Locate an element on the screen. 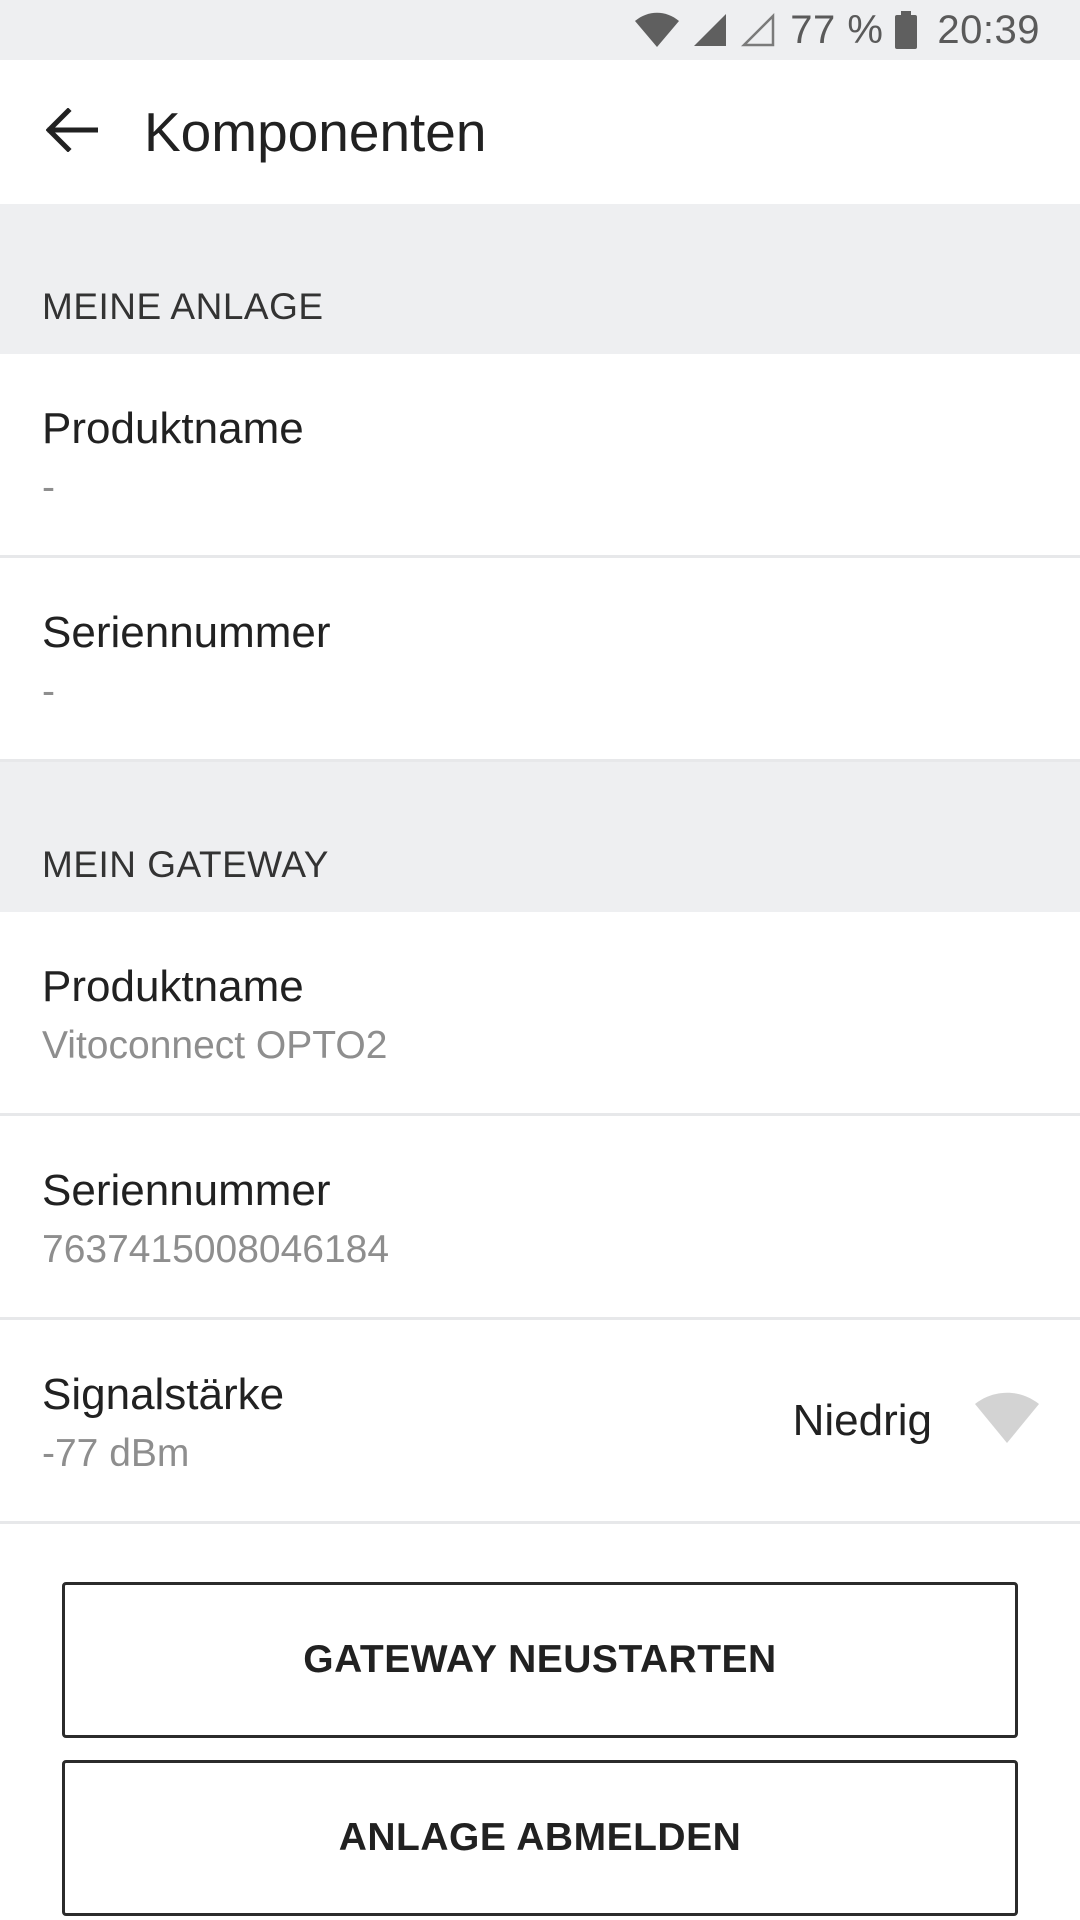 Image resolution: width=1080 pixels, height=1920 pixels. row-value: -77 dBm is located at coordinates (116, 1453).